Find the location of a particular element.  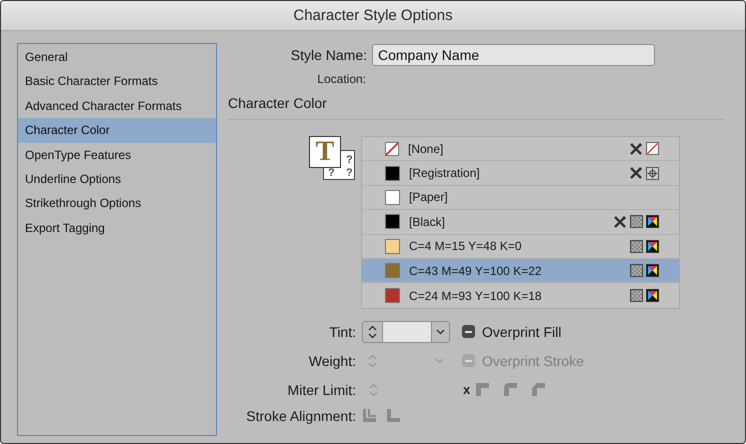

swatch-row: C=43 M=49 Y=100 K=22 is located at coordinates (520, 271).